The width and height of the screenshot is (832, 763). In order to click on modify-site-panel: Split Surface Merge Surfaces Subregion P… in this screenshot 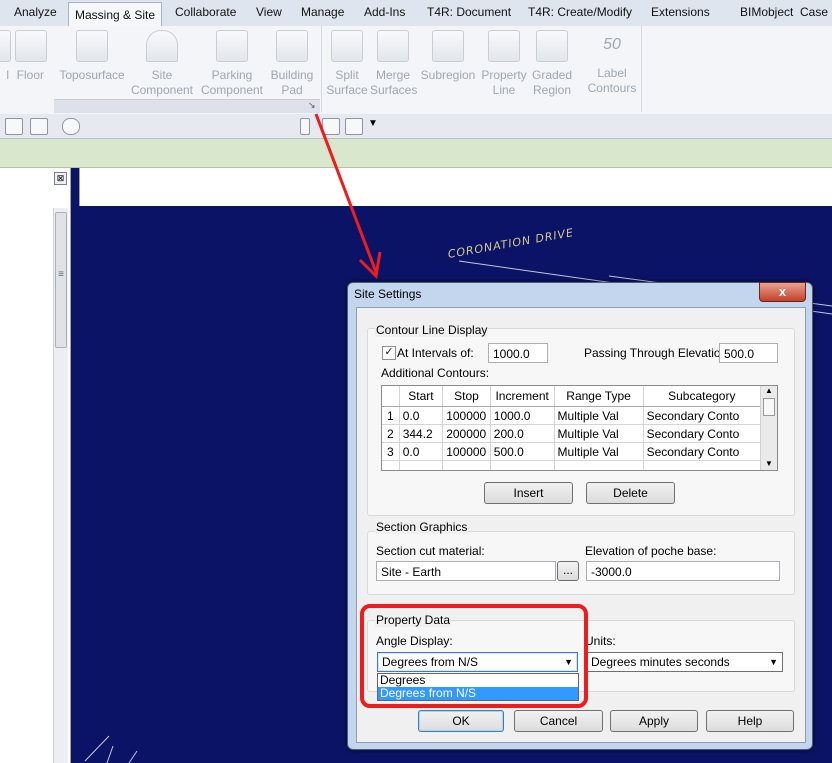, I will do `click(481, 69)`.